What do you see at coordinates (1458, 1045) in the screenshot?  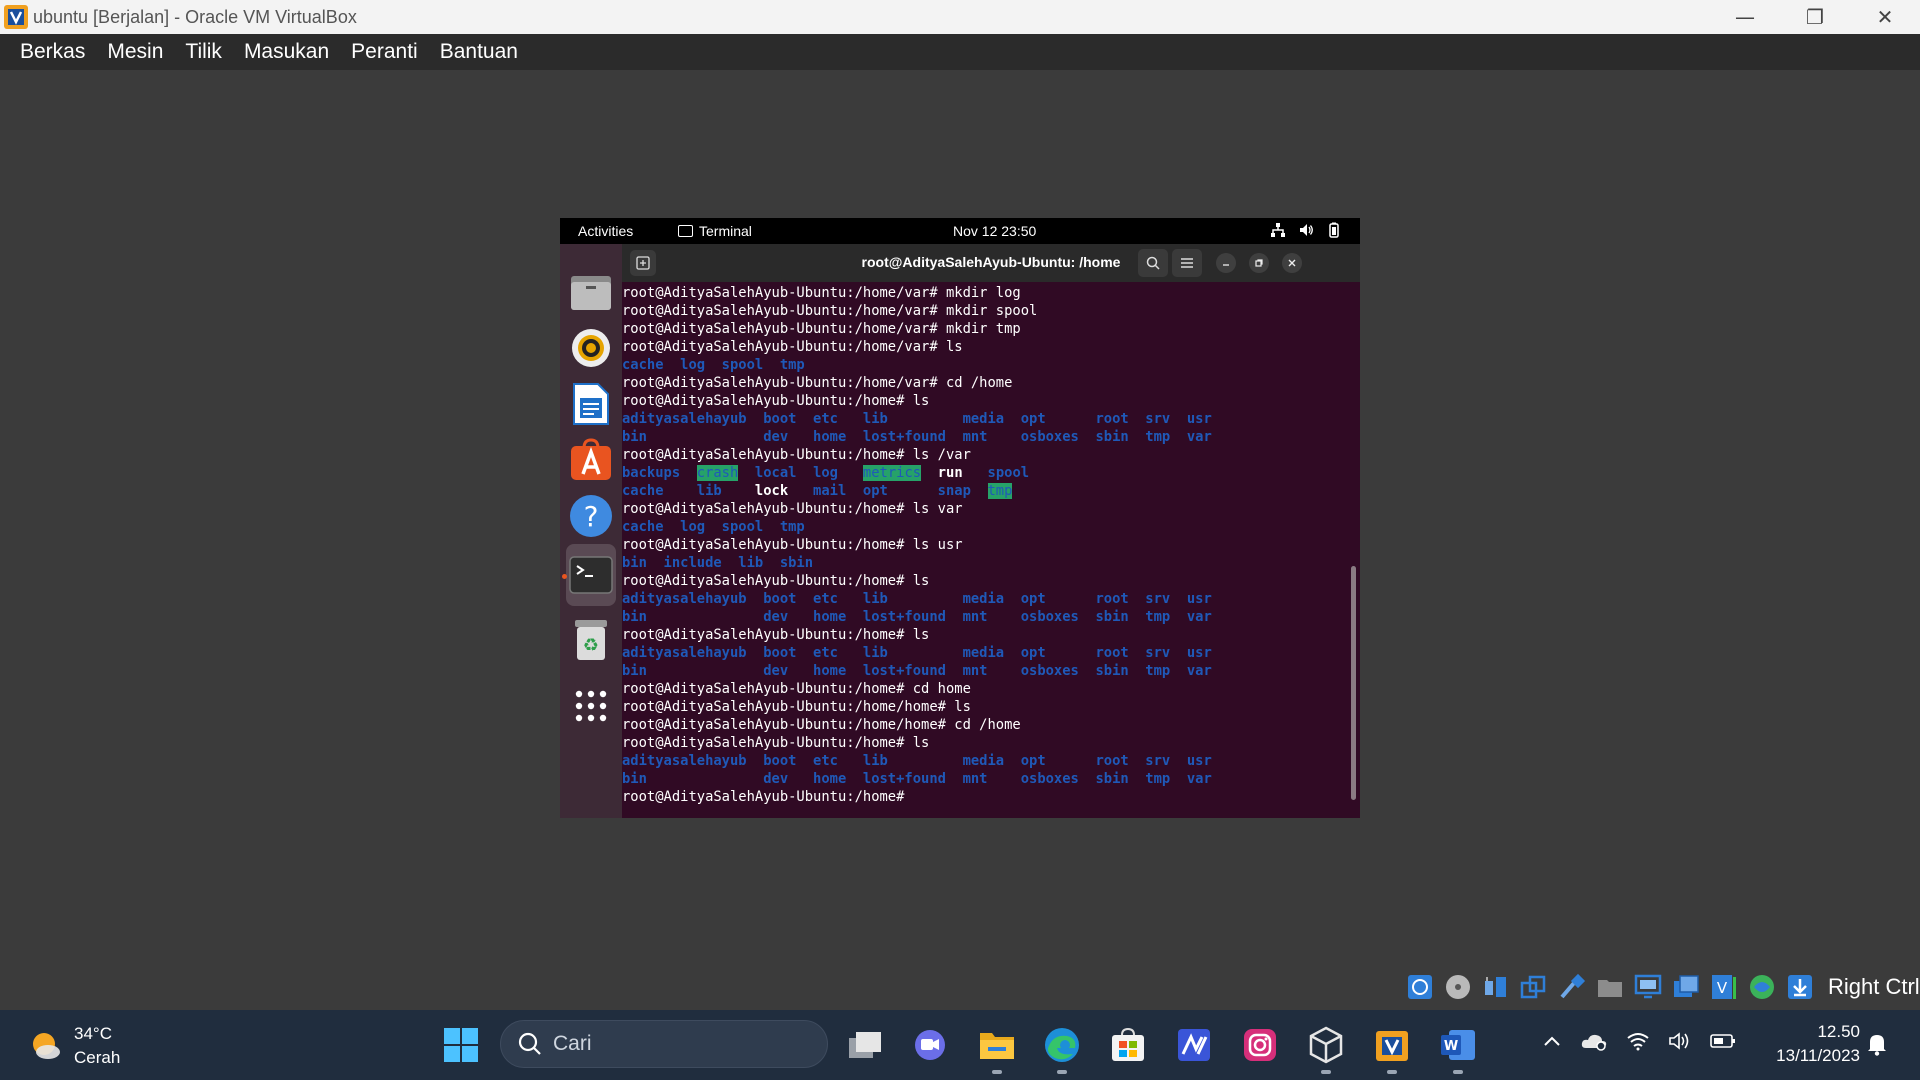 I see `word-icon: W` at bounding box center [1458, 1045].